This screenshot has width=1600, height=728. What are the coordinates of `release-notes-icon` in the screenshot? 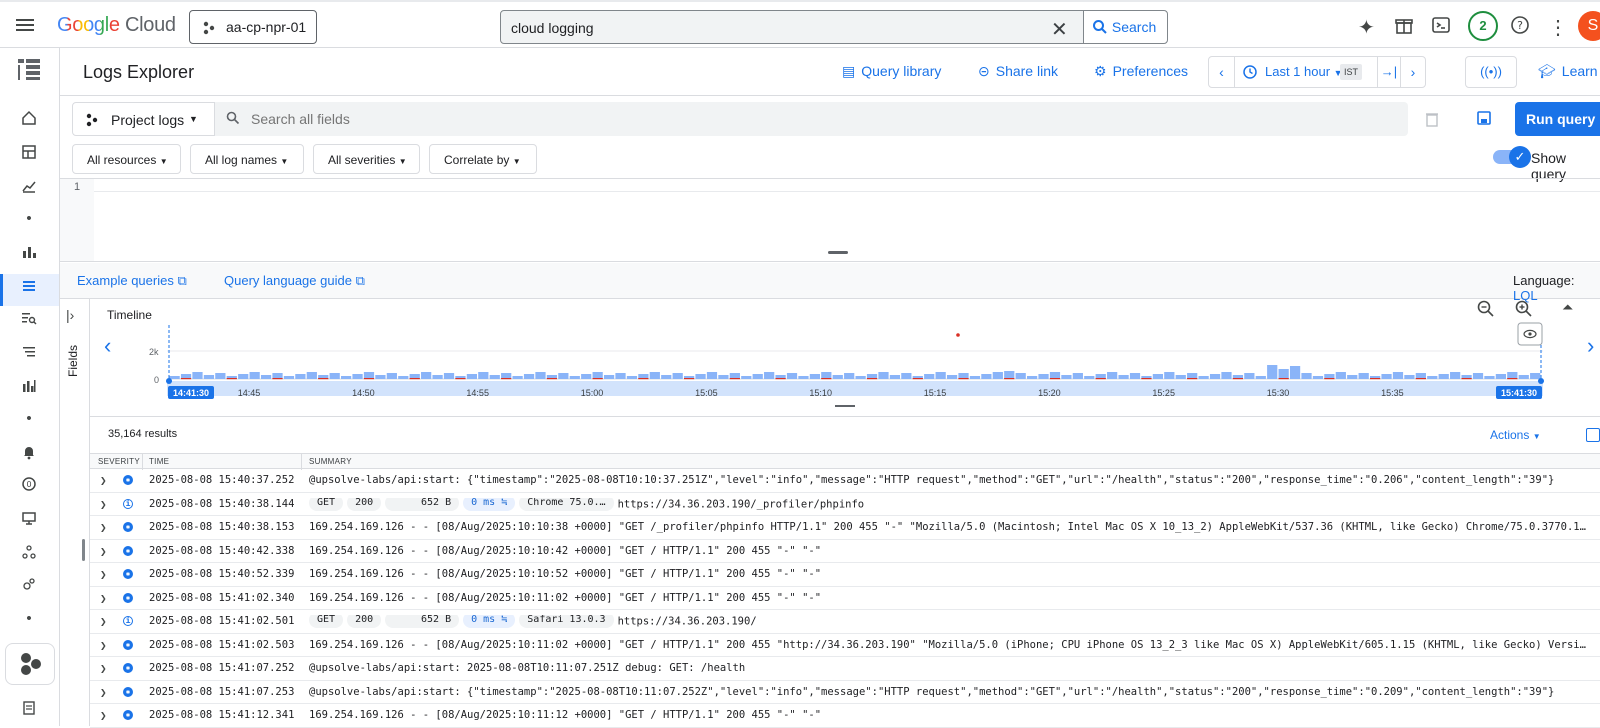 It's located at (29, 711).